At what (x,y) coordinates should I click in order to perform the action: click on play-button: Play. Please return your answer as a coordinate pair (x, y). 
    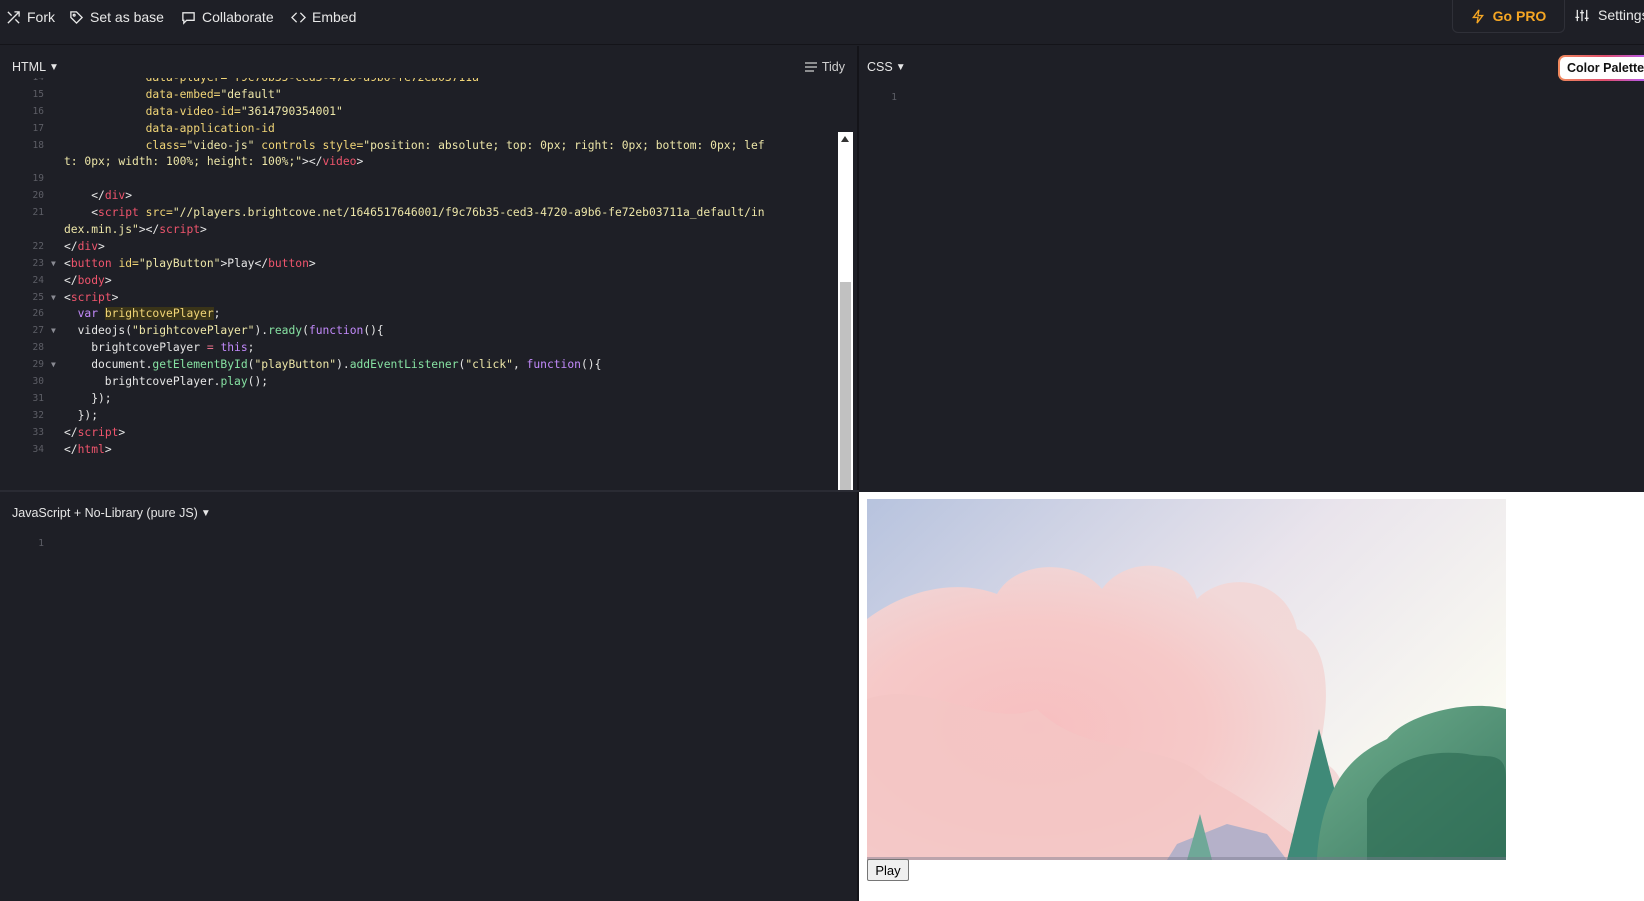
    Looking at the image, I should click on (888, 870).